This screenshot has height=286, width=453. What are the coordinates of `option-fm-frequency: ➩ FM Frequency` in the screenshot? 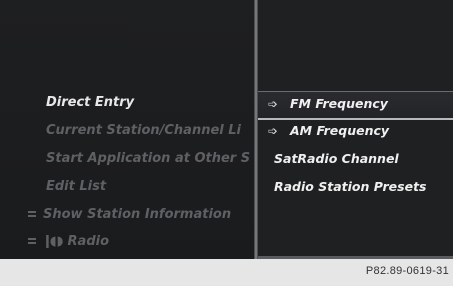 It's located at (328, 104).